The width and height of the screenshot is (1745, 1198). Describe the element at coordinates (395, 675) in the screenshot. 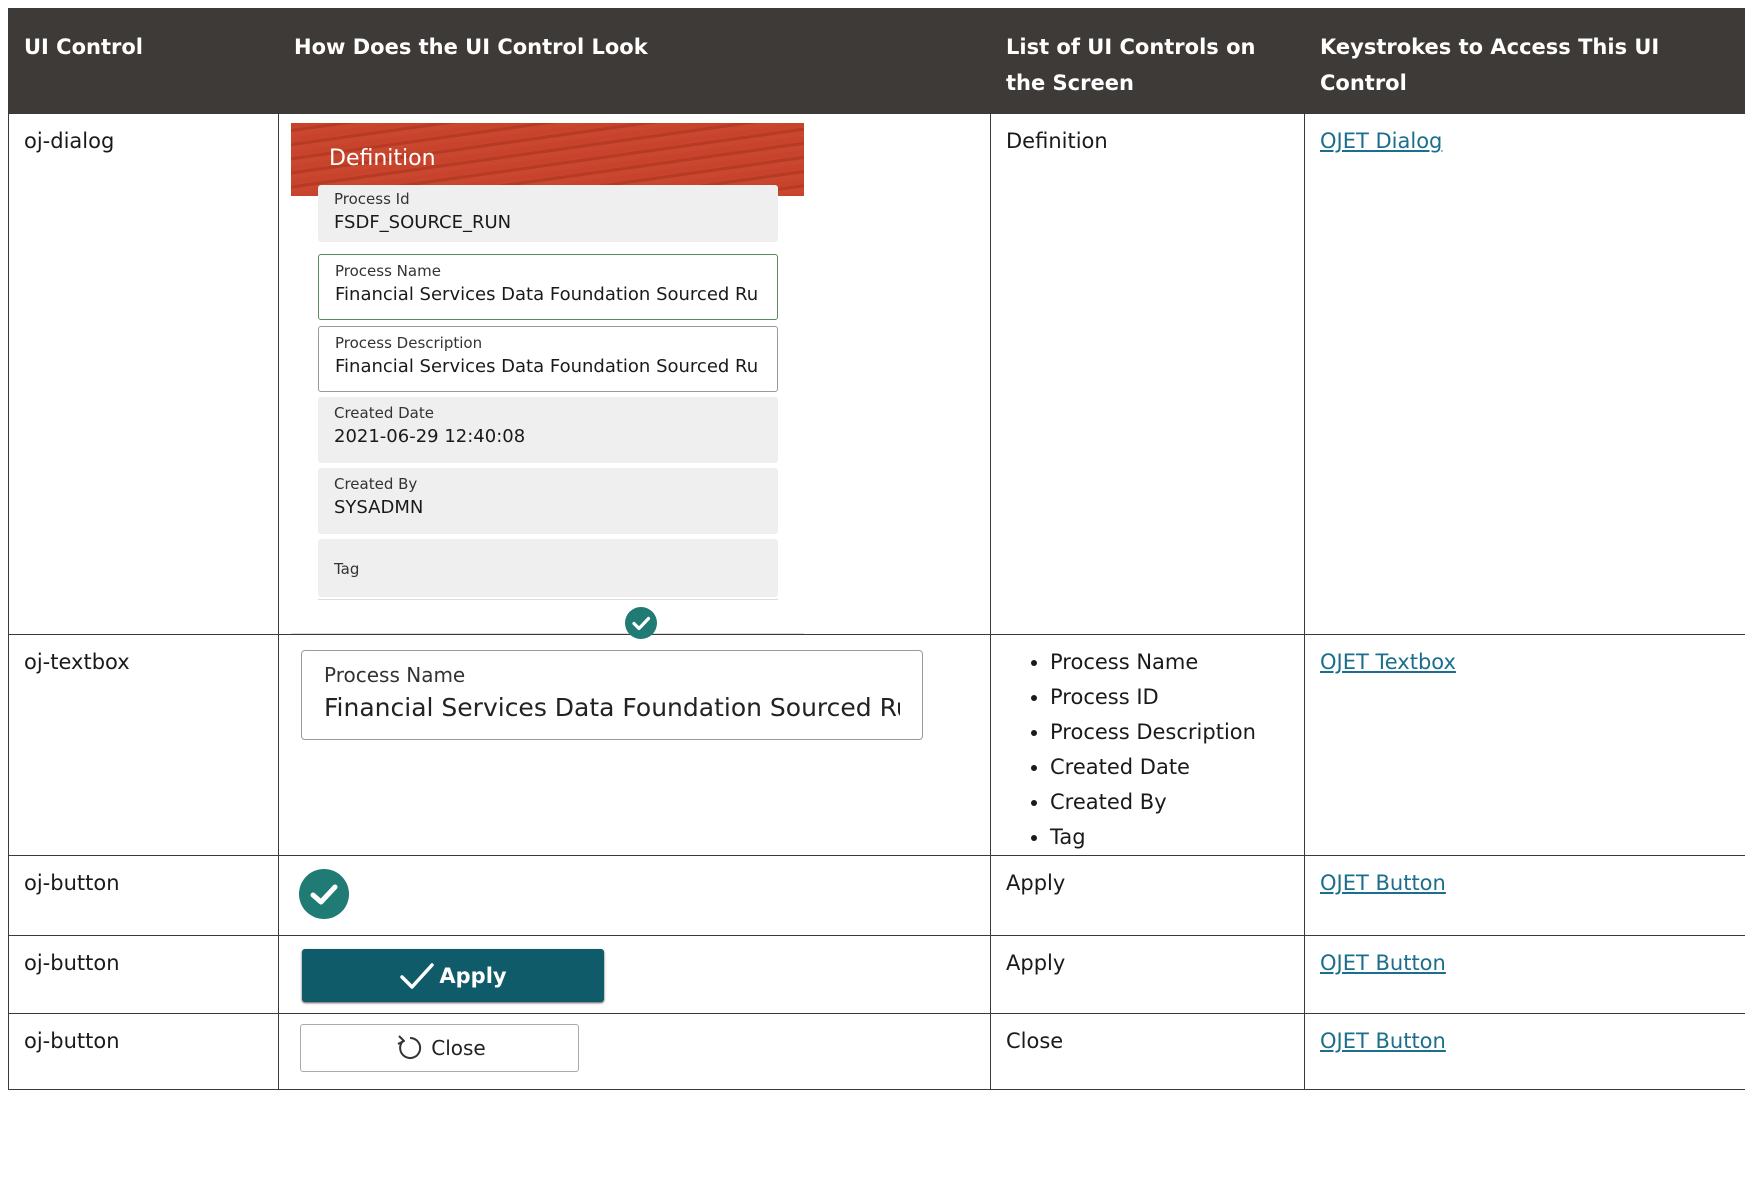

I see `textbox-label: Process Name` at that location.